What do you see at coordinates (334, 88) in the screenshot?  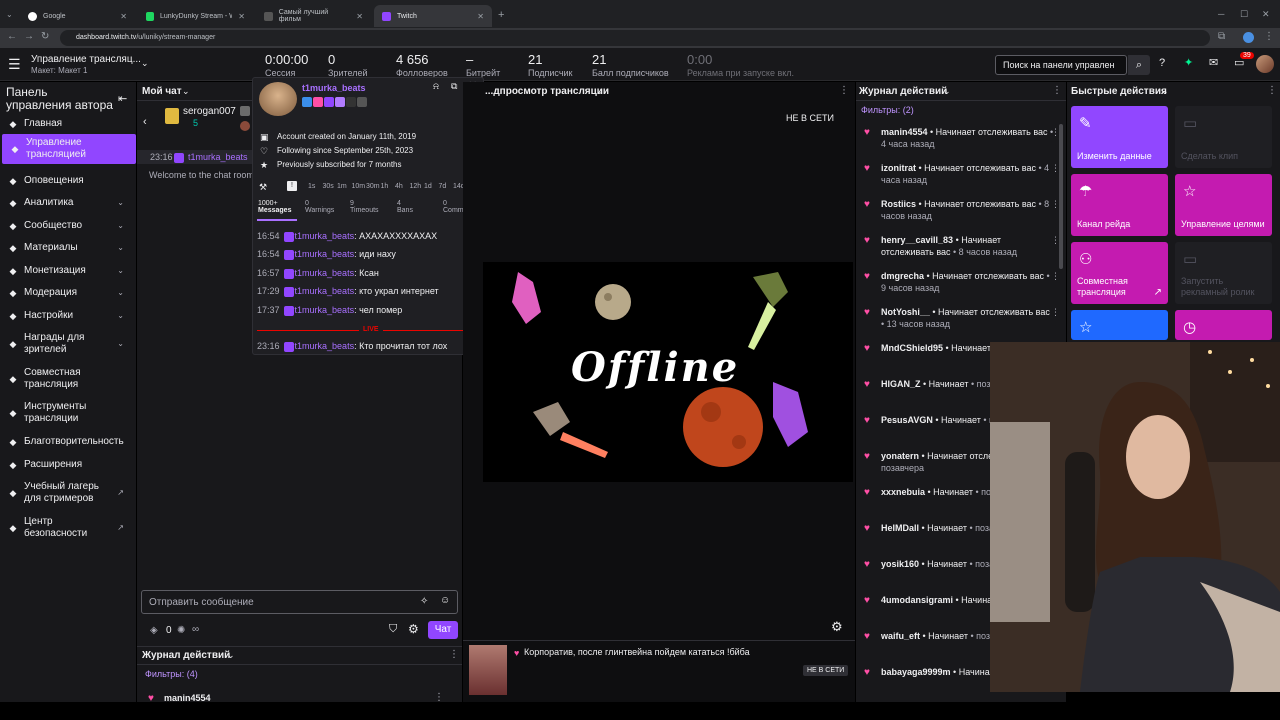 I see `user-card-username: t1murka_beats` at bounding box center [334, 88].